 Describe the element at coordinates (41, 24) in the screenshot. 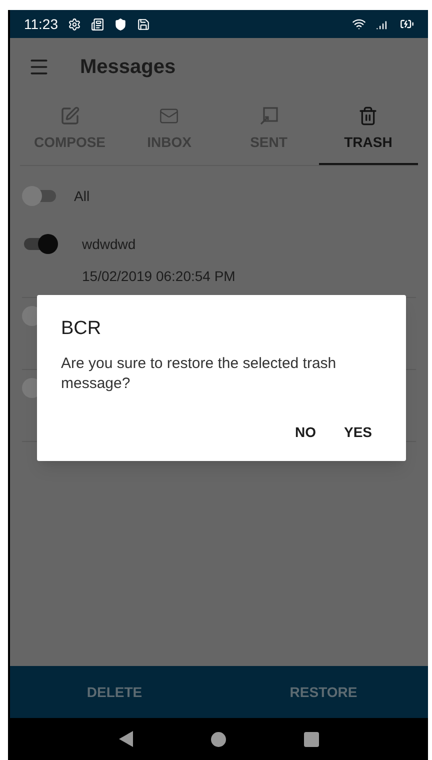

I see `status-time: 11:23` at that location.